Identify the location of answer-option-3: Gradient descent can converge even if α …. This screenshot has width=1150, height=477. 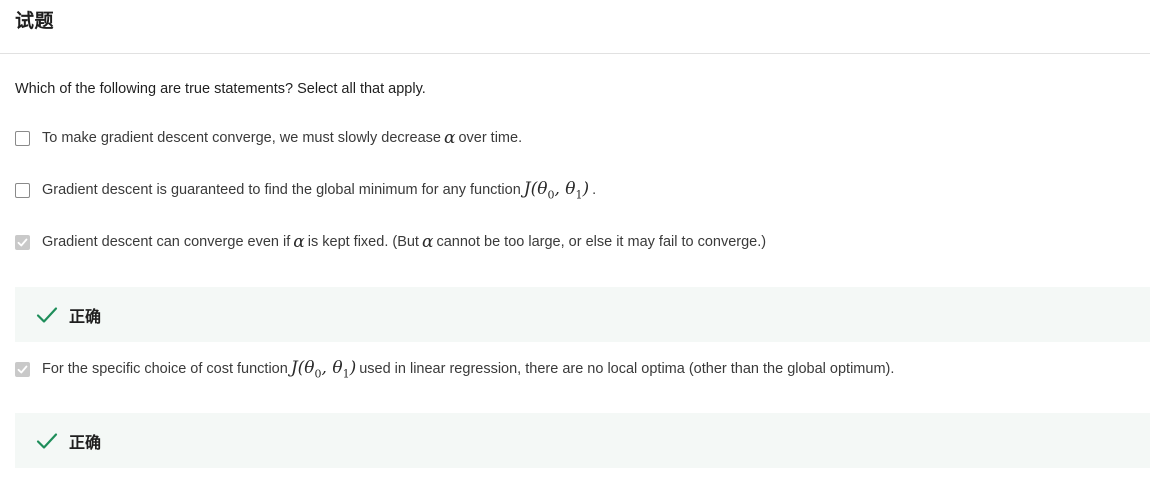
(390, 242).